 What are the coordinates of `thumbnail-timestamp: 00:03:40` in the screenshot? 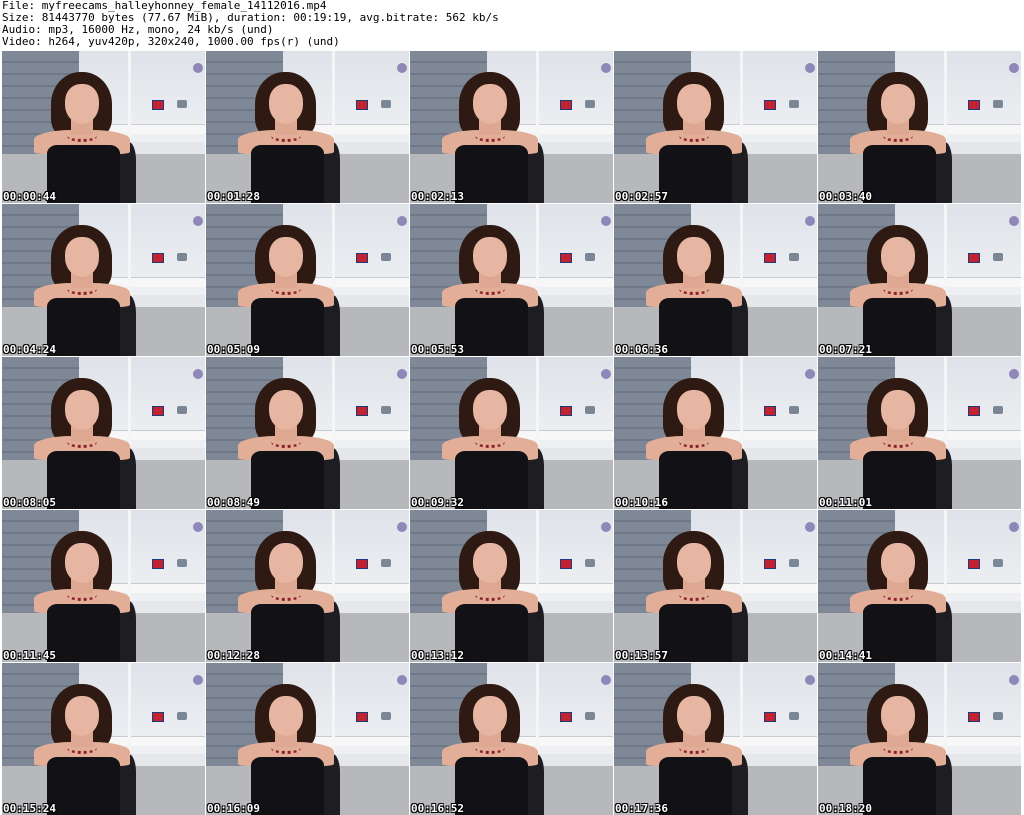 It's located at (845, 196).